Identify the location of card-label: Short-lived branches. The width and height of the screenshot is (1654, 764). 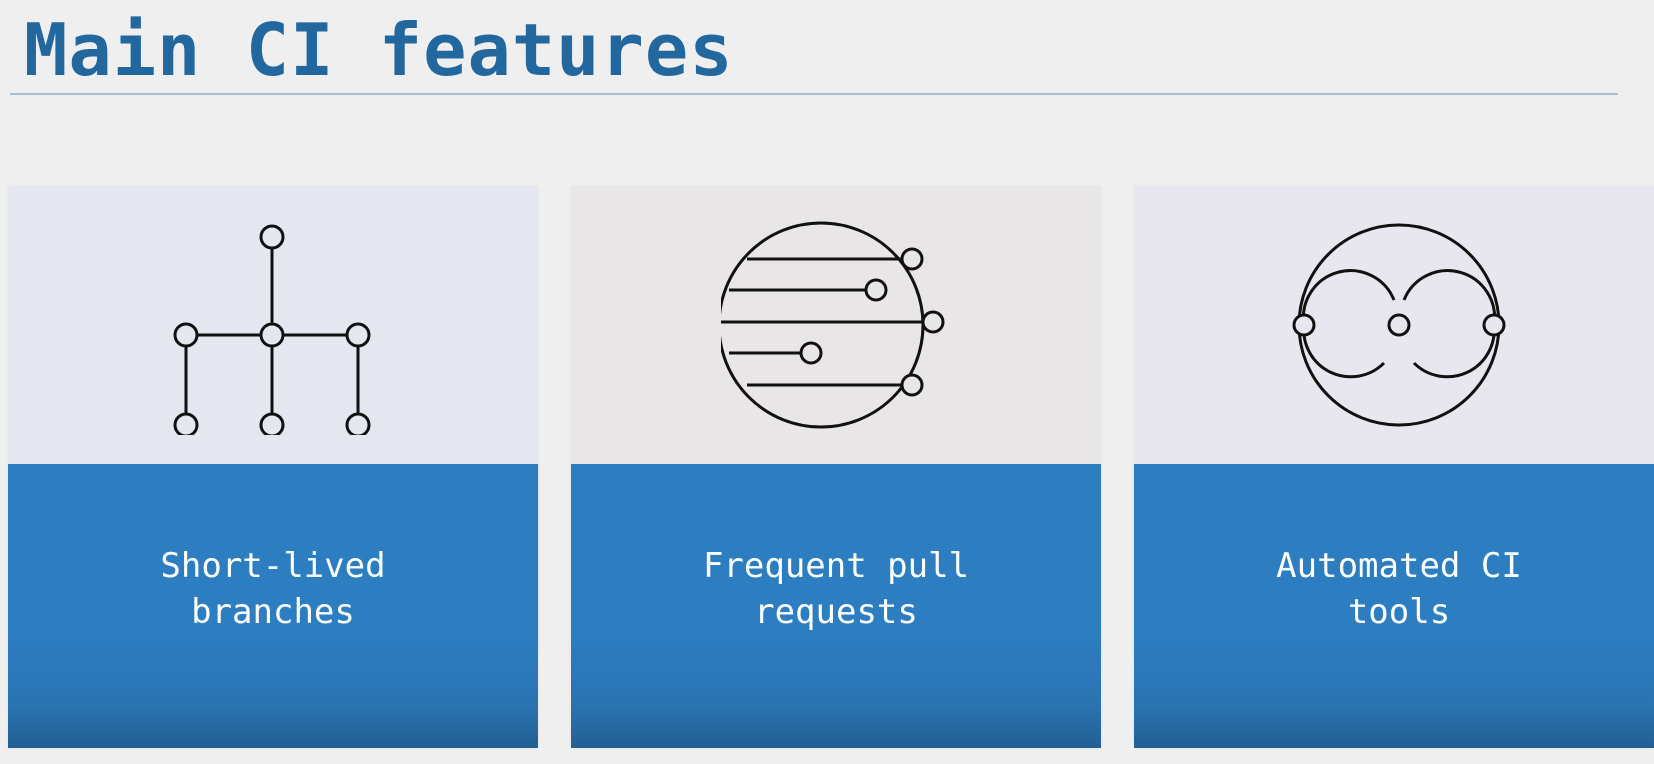
(273, 589).